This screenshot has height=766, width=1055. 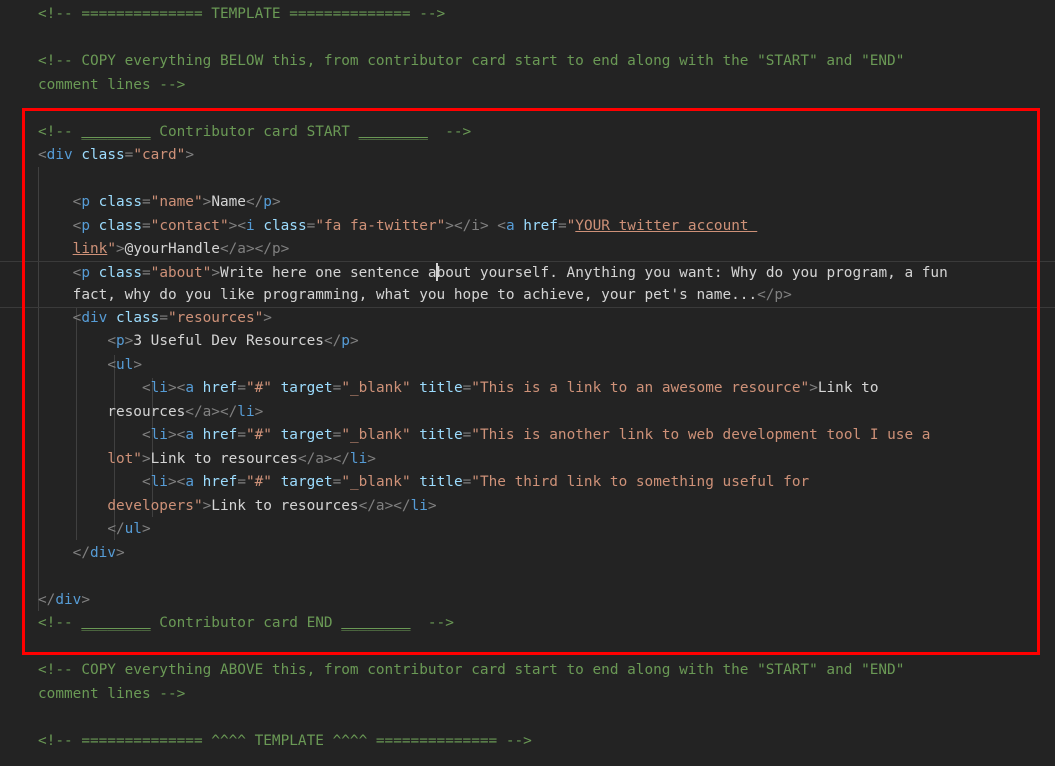 What do you see at coordinates (527, 507) in the screenshot?
I see `code-line-li-3-wrap: developers">Link to resources</a></li>` at bounding box center [527, 507].